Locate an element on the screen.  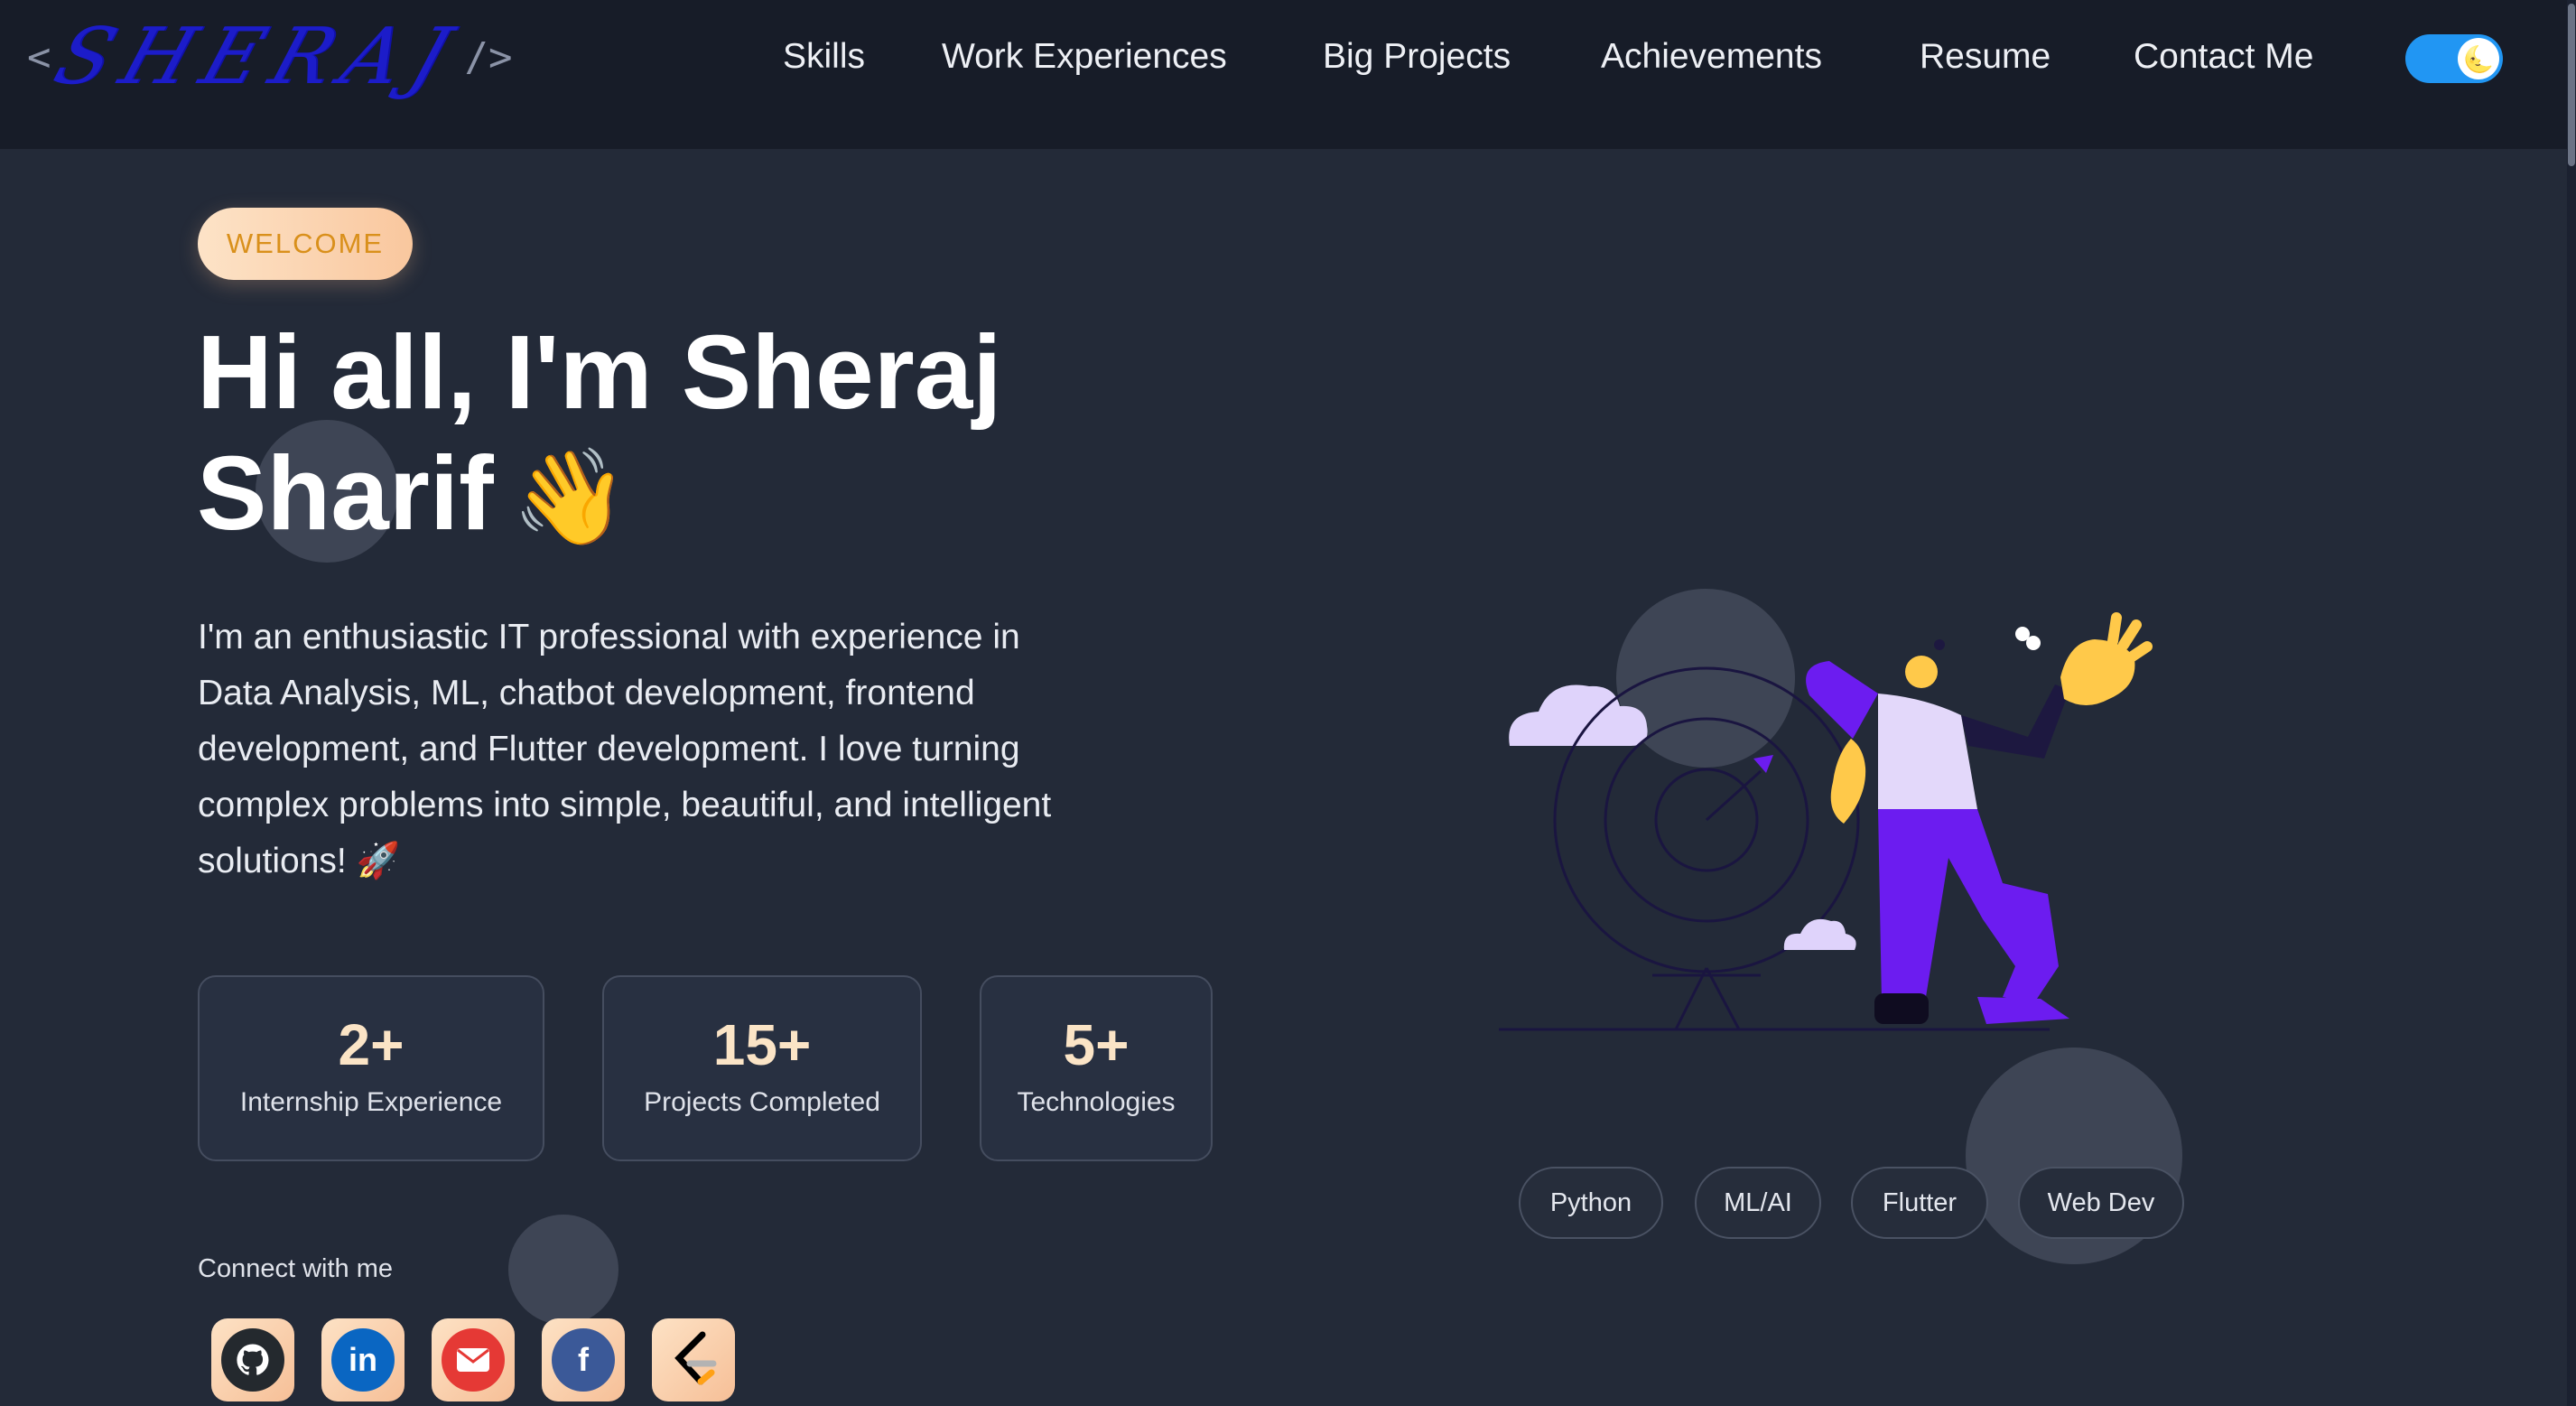
logo-open-bracket: < is located at coordinates (39, 56).